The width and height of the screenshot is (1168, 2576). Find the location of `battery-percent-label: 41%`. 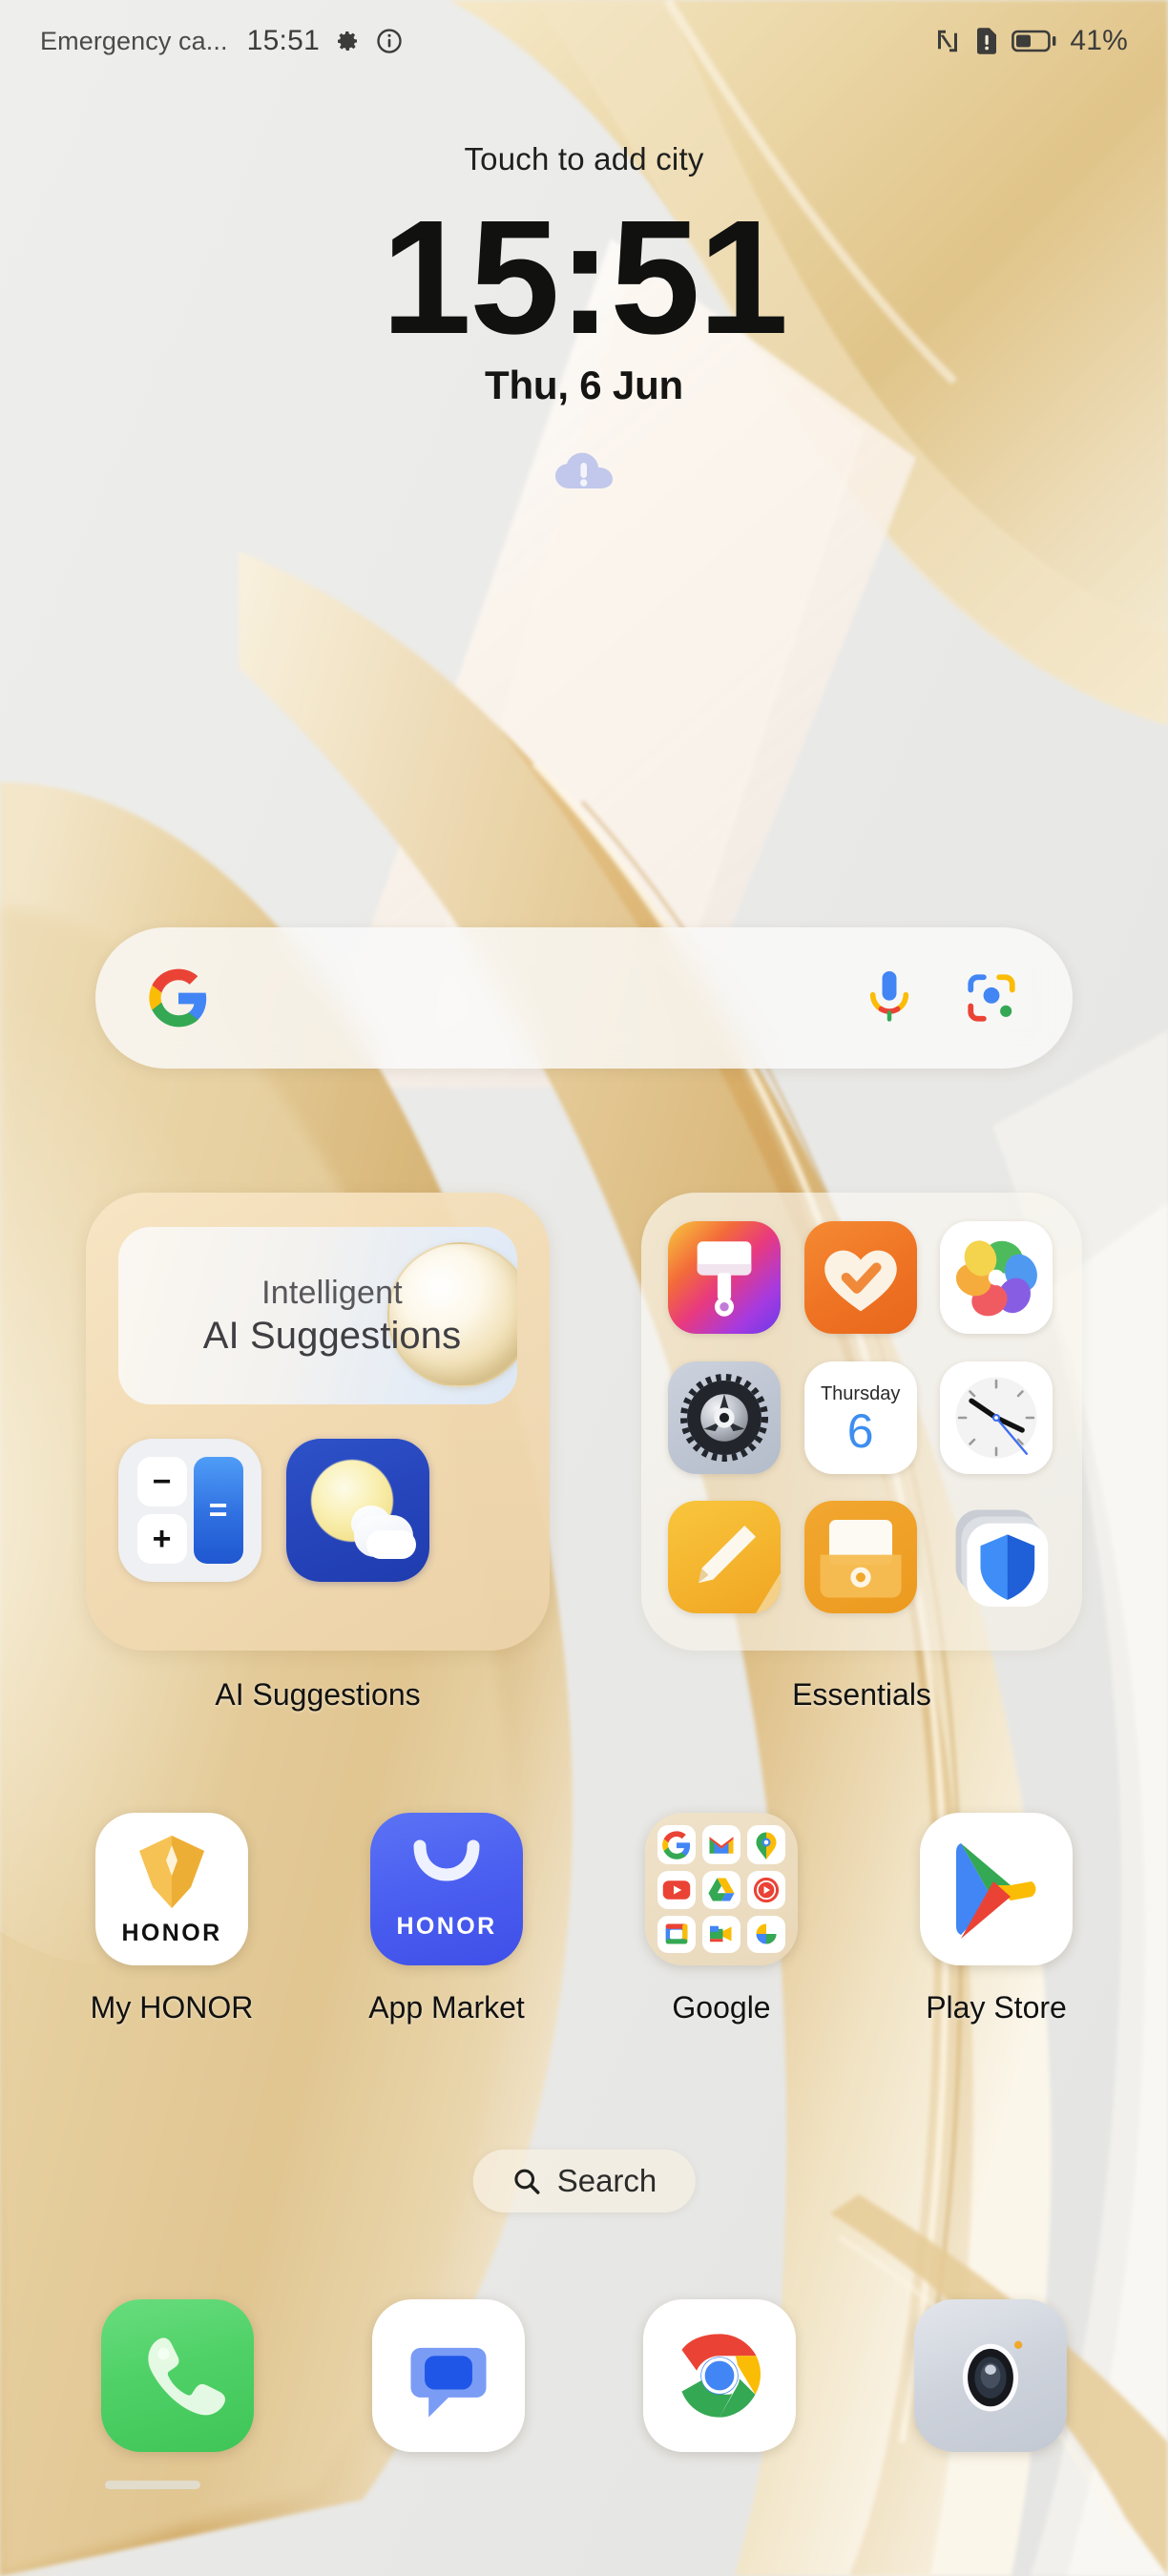

battery-percent-label: 41% is located at coordinates (1099, 40).